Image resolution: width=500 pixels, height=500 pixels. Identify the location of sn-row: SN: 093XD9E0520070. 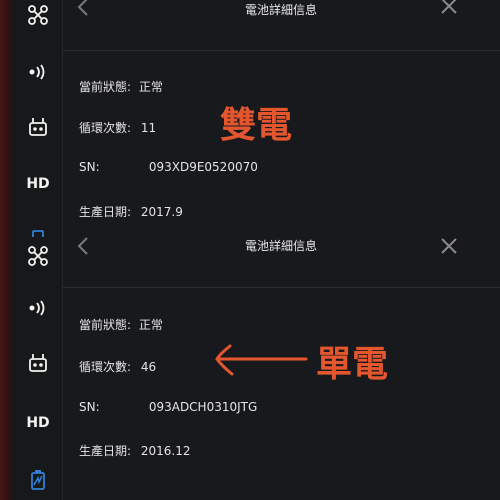
(168, 167).